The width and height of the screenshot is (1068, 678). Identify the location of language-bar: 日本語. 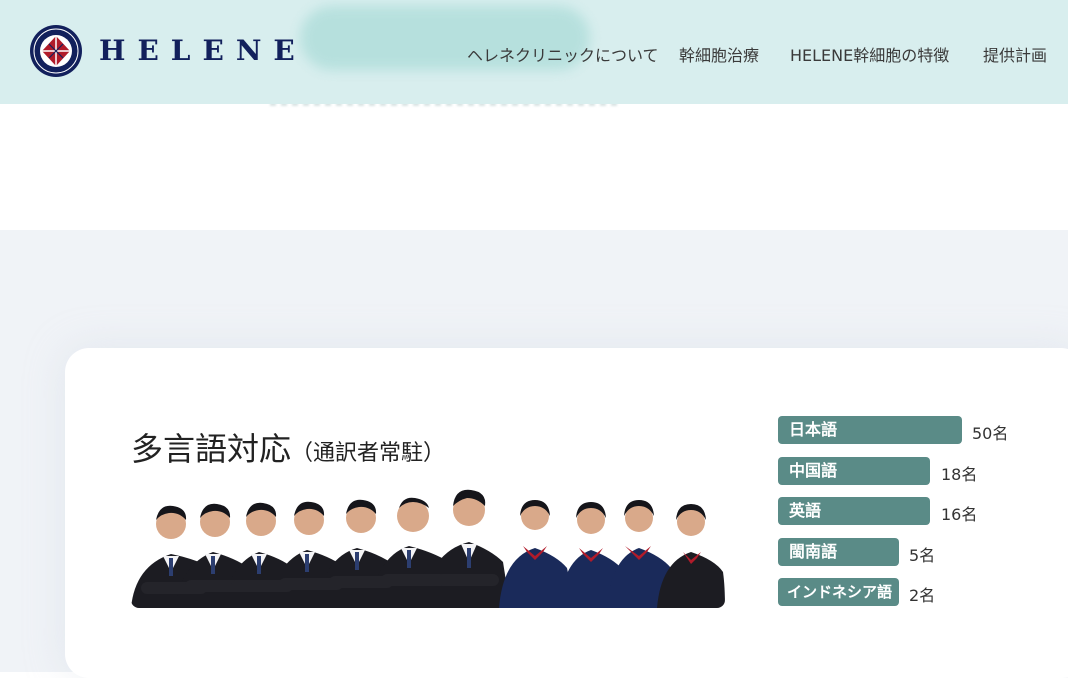
(870, 430).